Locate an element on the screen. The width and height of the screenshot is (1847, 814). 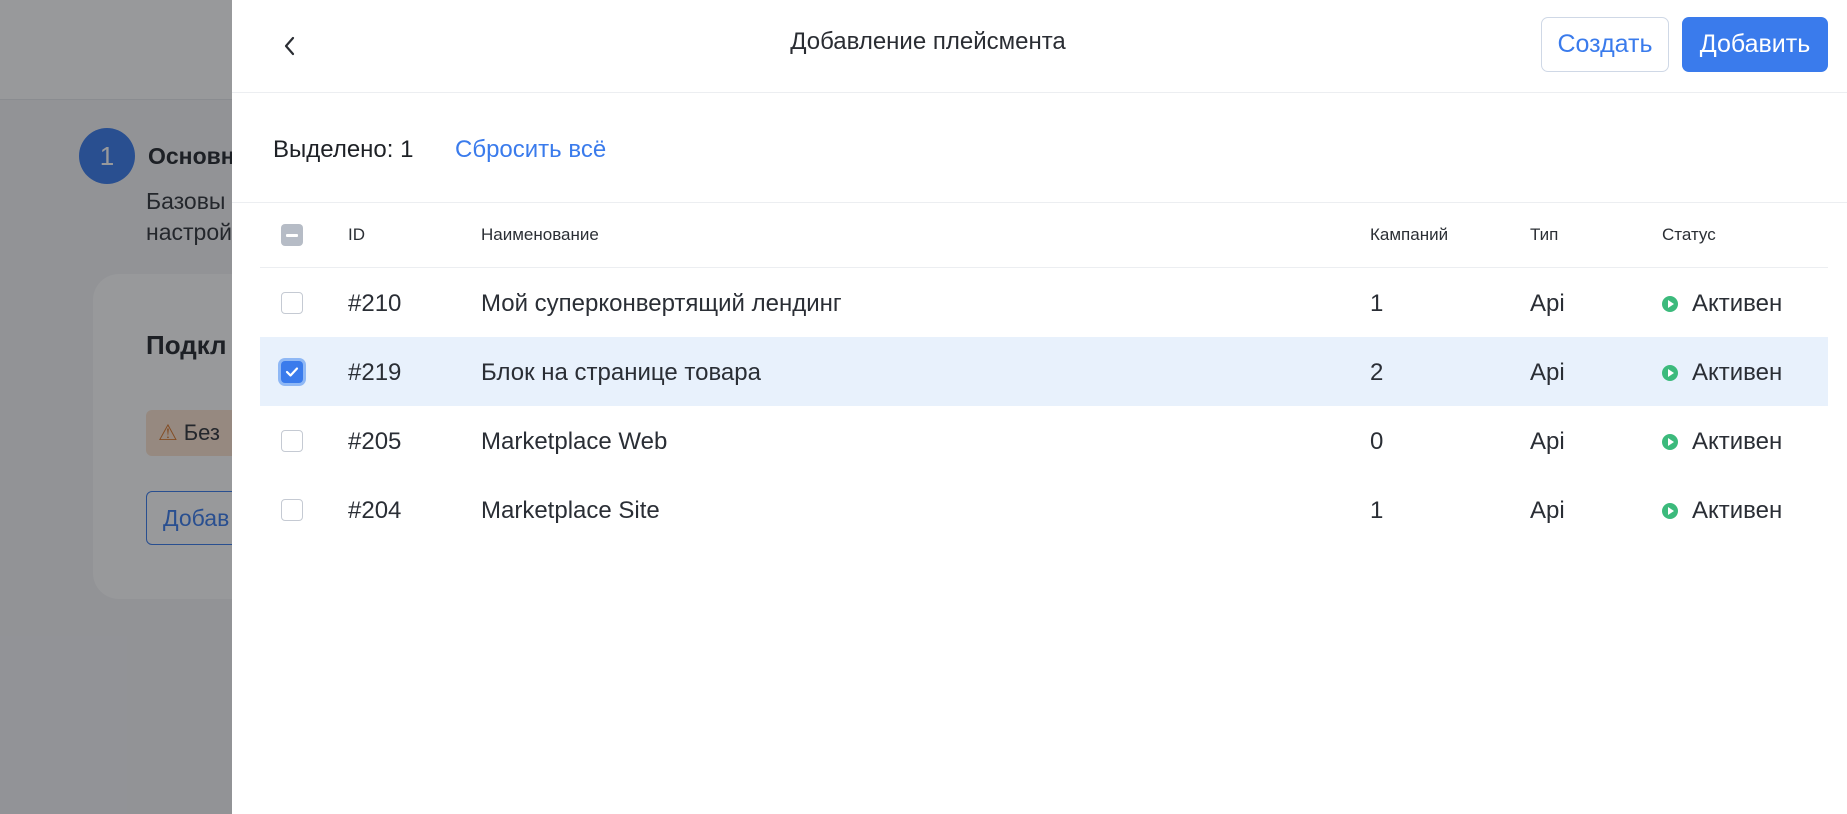
row-name: Marketplace Web is located at coordinates (574, 441).